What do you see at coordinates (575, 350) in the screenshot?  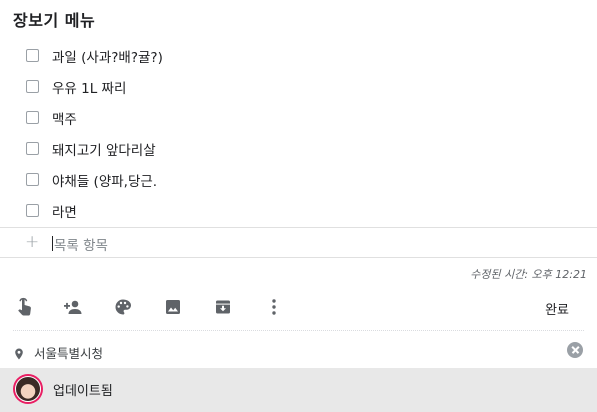 I see `close-icon` at bounding box center [575, 350].